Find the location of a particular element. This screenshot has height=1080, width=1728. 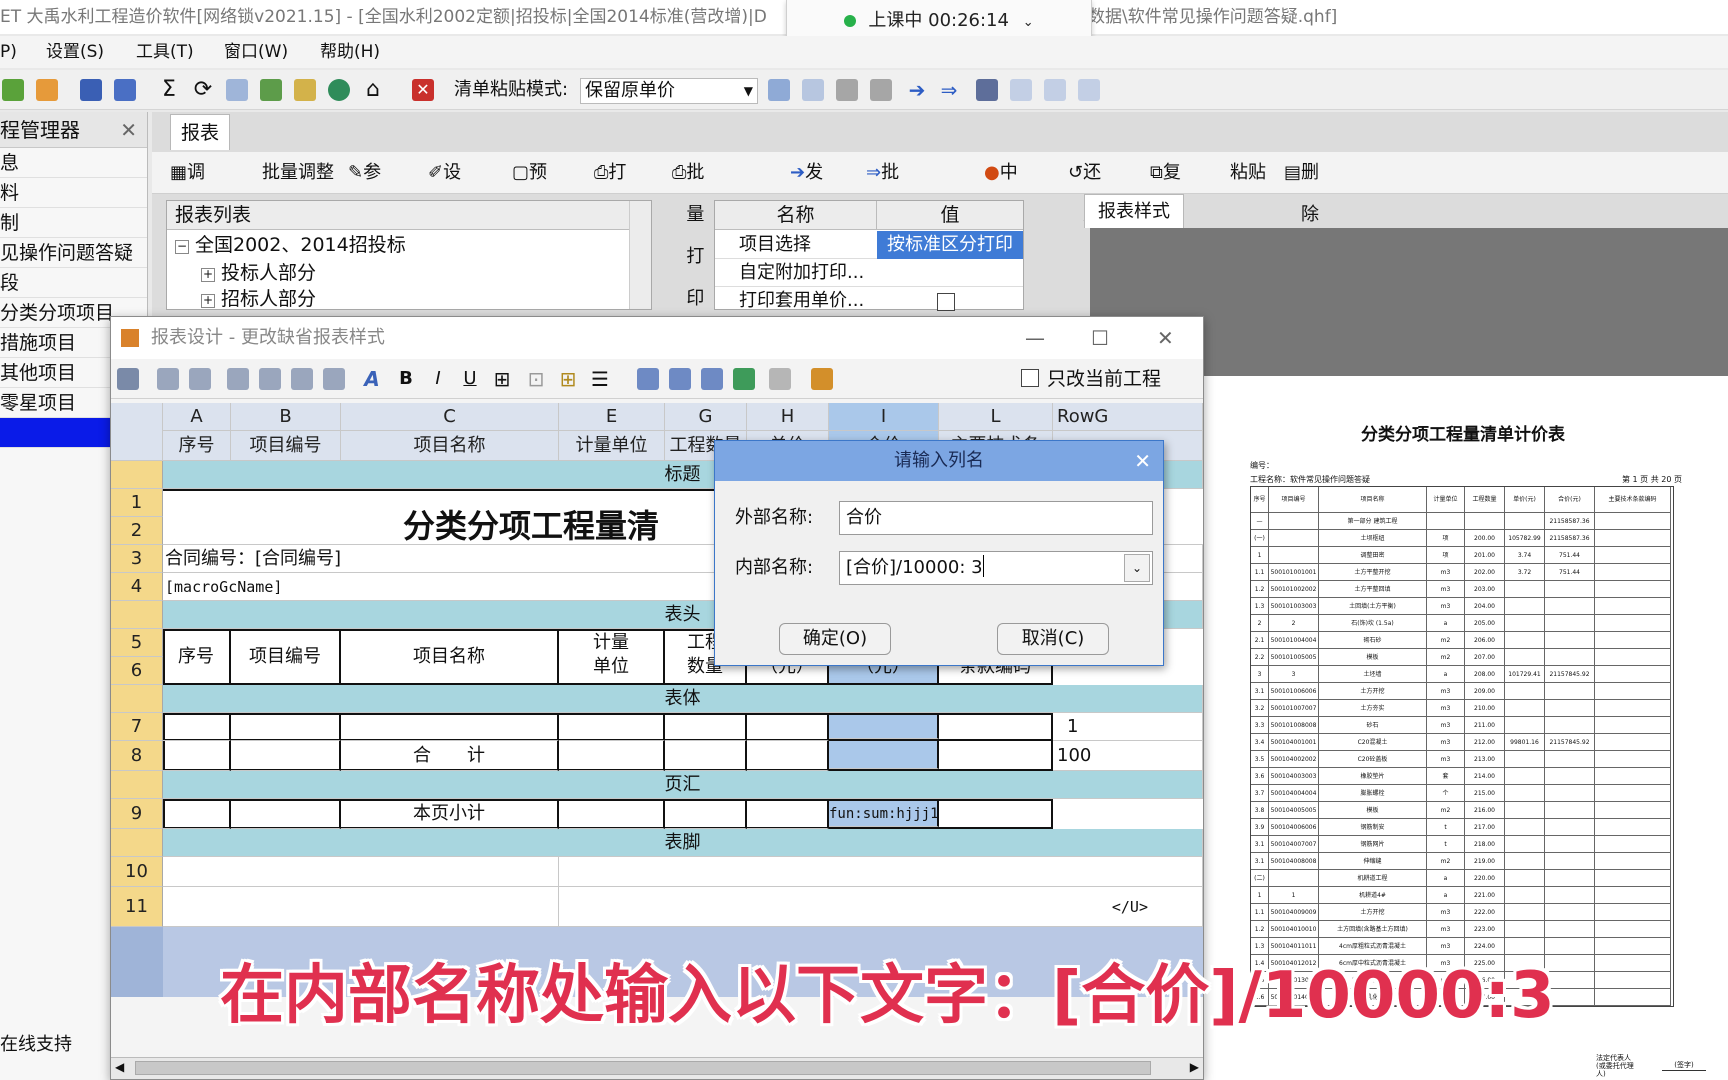

print-icon is located at coordinates (847, 90).